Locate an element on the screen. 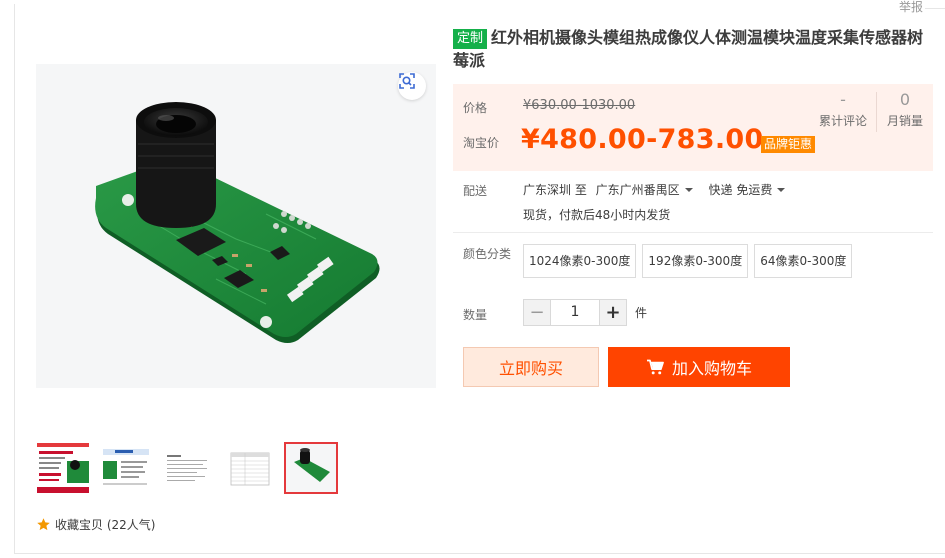  shipping-row: 广东深圳 至 广东广州番禺区 快递 免运费 is located at coordinates (654, 189).